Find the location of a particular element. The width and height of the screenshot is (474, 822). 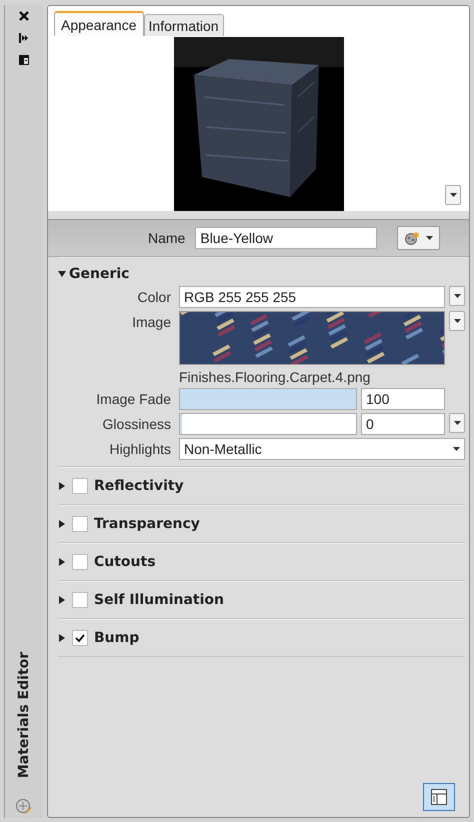

section-title: Self Illumination is located at coordinates (159, 600).